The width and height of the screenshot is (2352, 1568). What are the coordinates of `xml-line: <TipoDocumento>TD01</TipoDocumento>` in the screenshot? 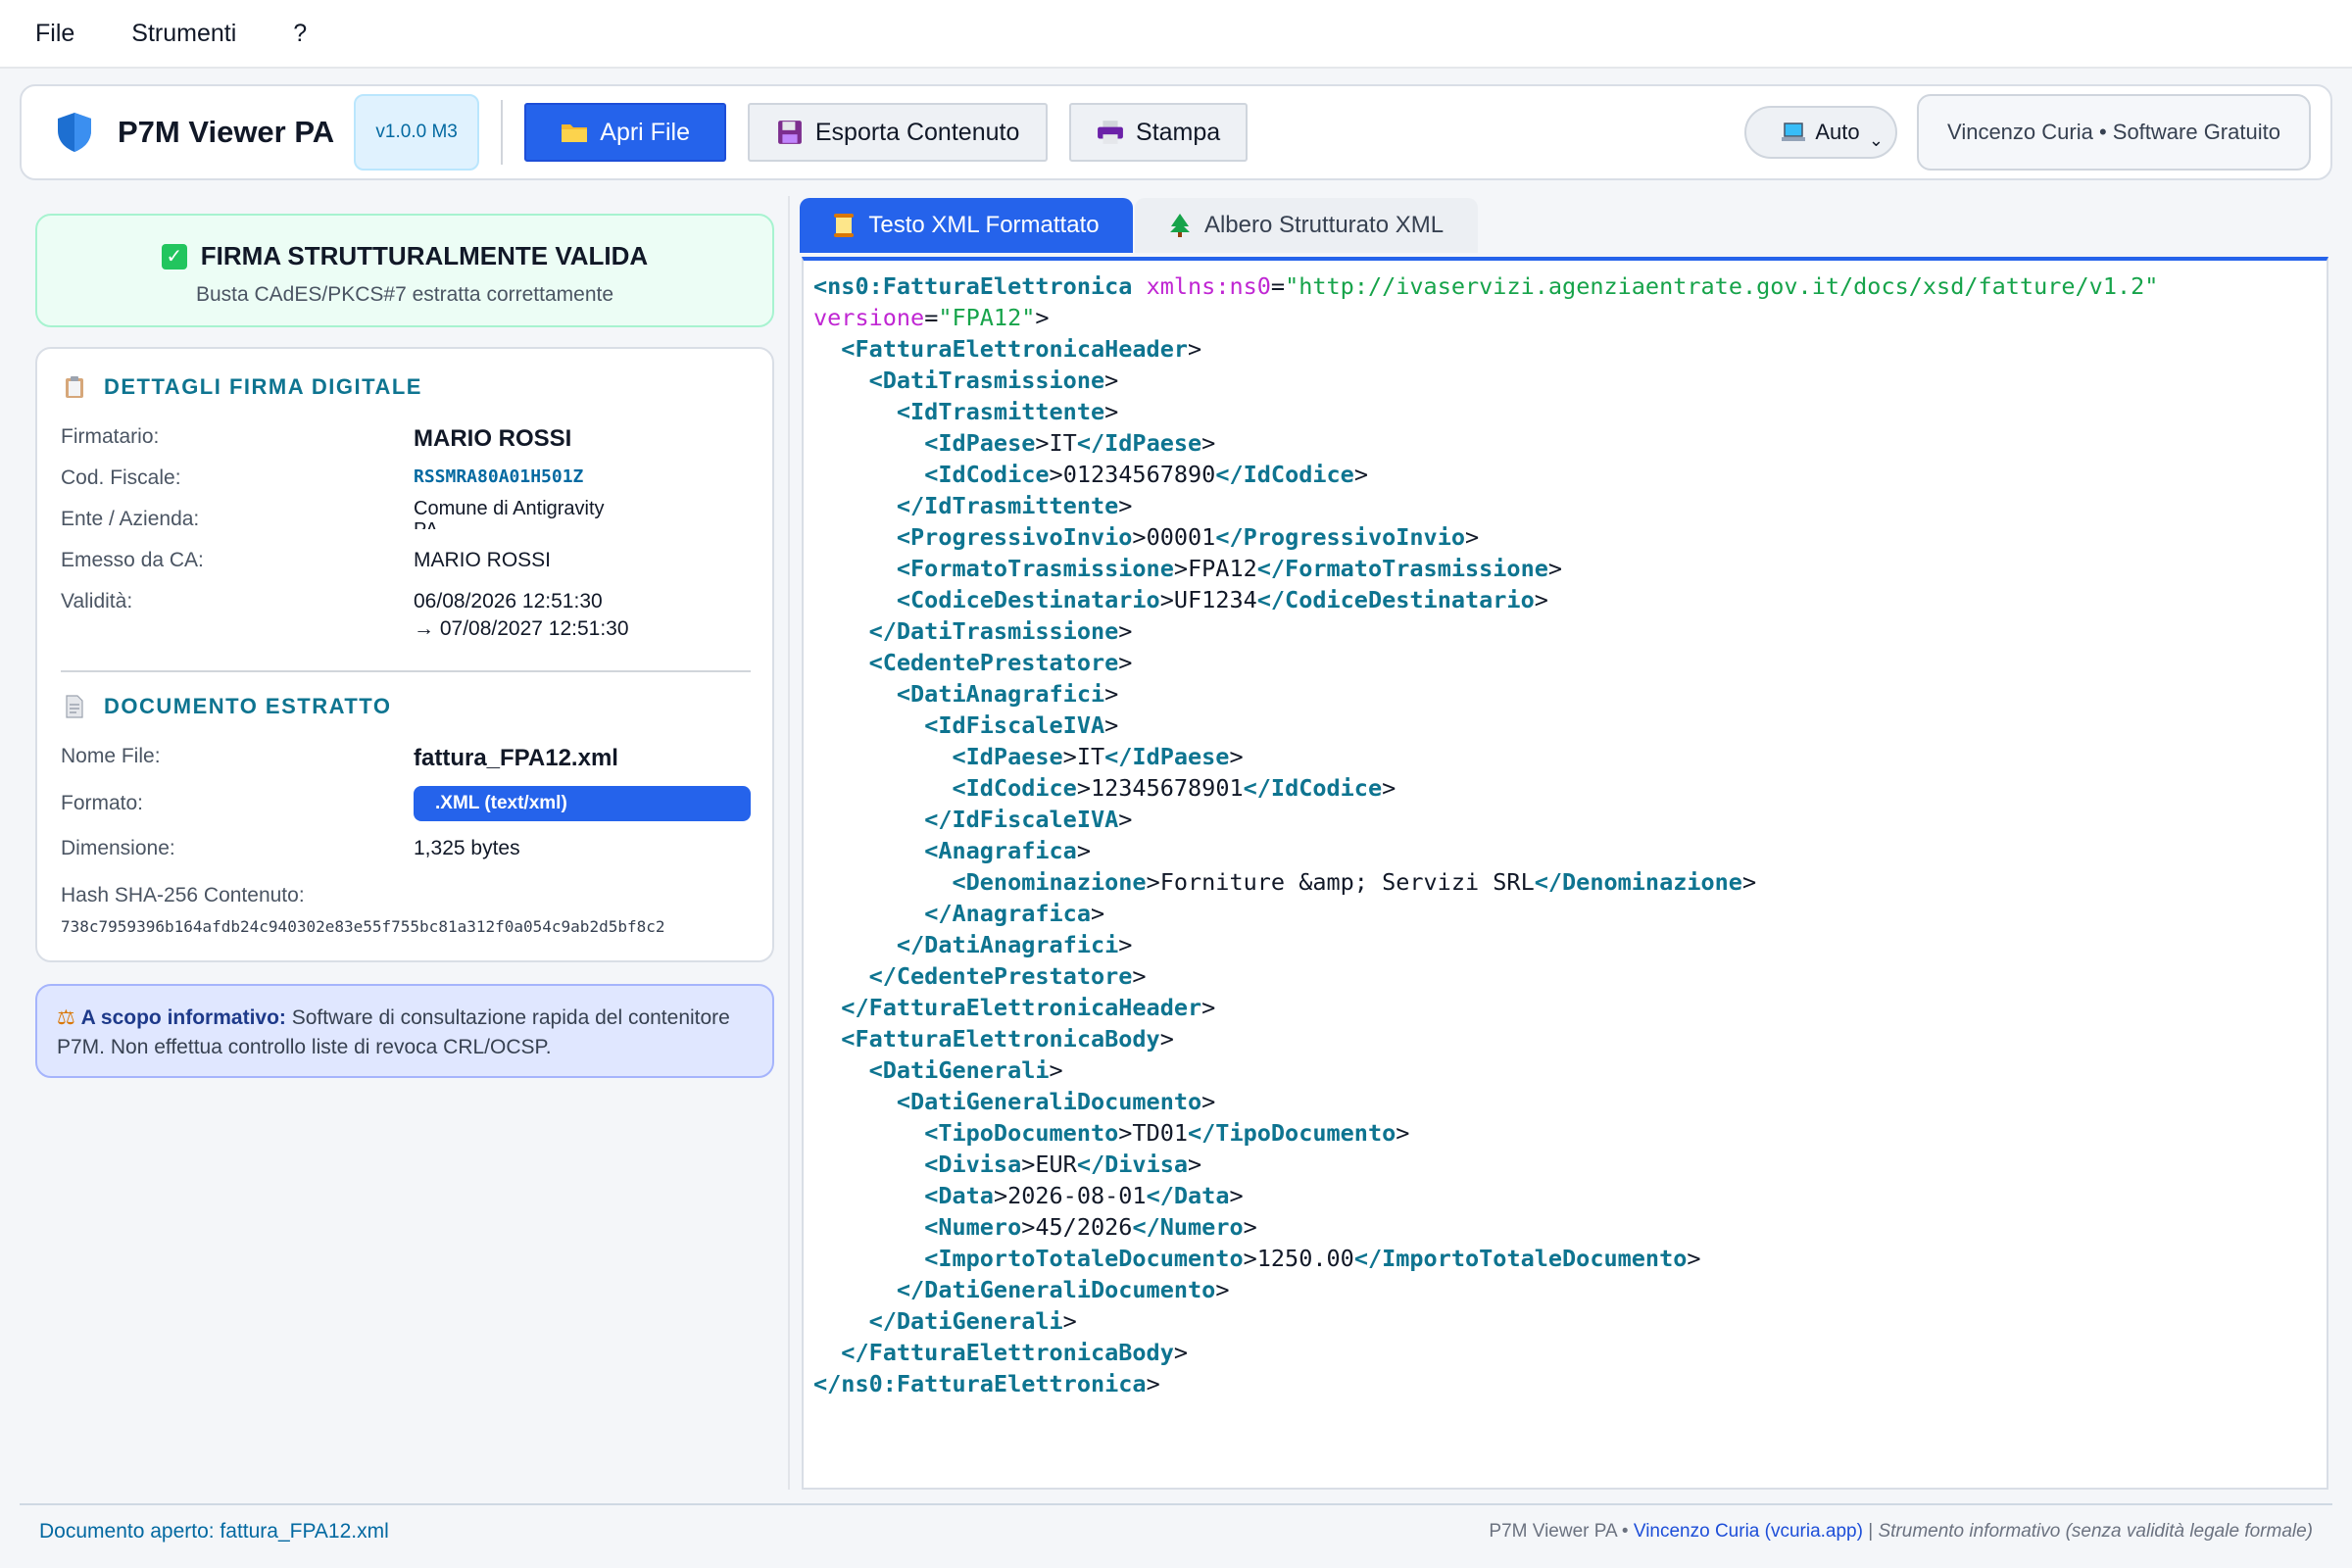 It's located at (1167, 1133).